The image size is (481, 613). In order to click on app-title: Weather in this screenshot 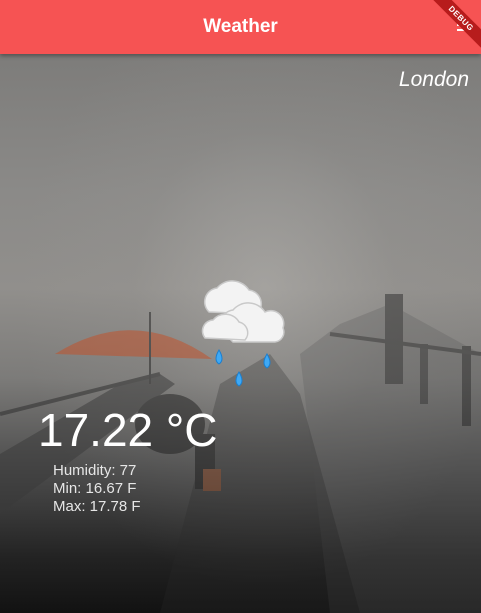, I will do `click(240, 26)`.